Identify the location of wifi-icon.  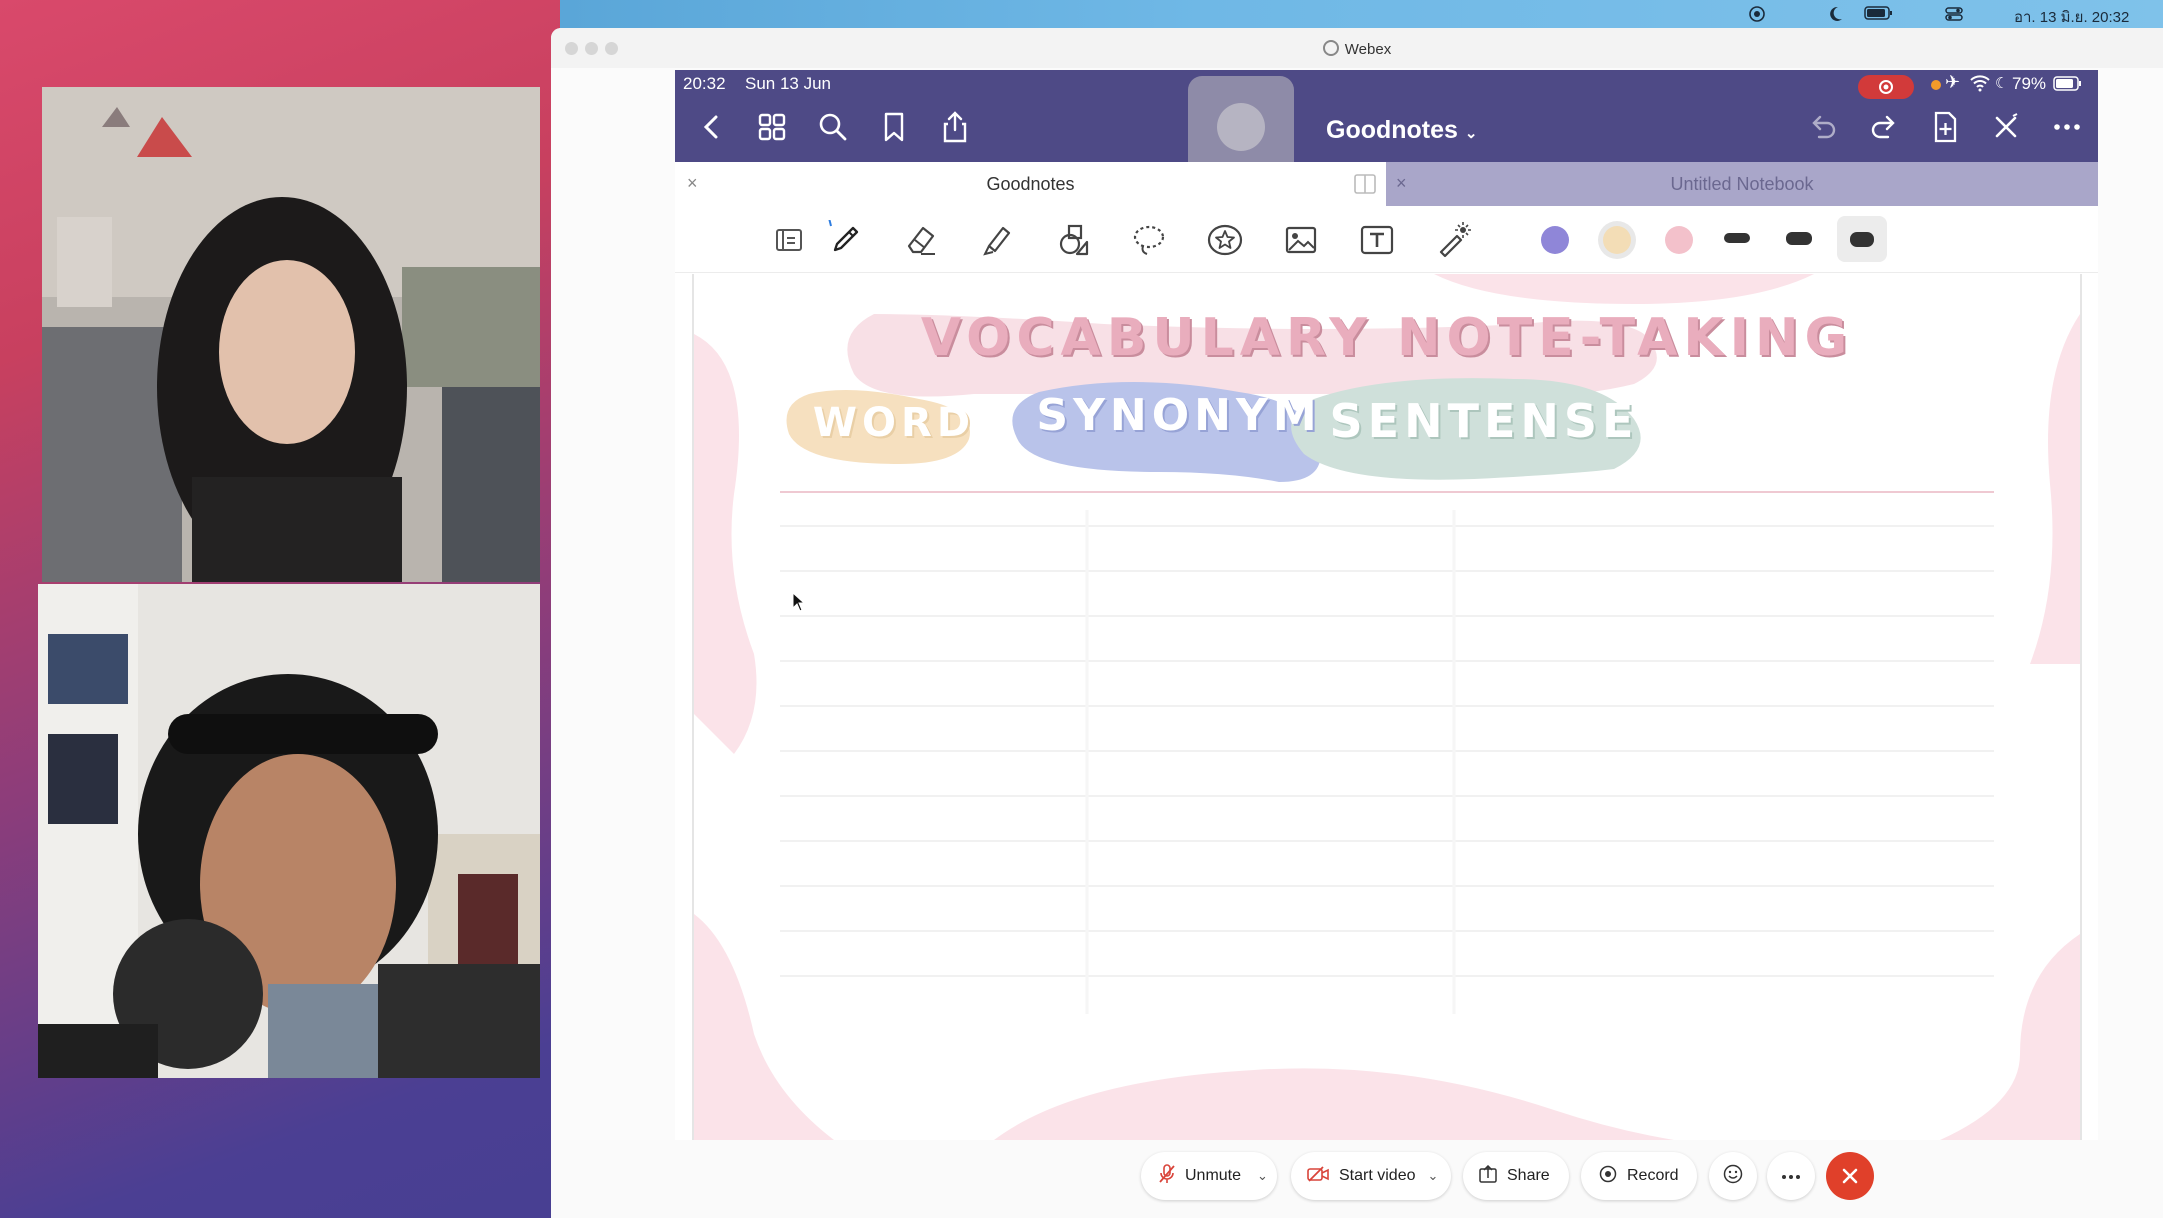
(1980, 85).